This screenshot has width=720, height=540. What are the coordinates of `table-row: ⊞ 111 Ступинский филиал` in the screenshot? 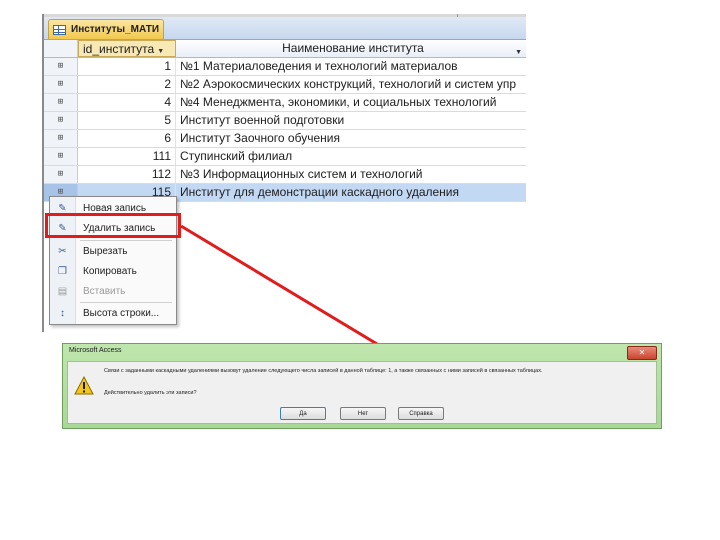 It's located at (285, 157).